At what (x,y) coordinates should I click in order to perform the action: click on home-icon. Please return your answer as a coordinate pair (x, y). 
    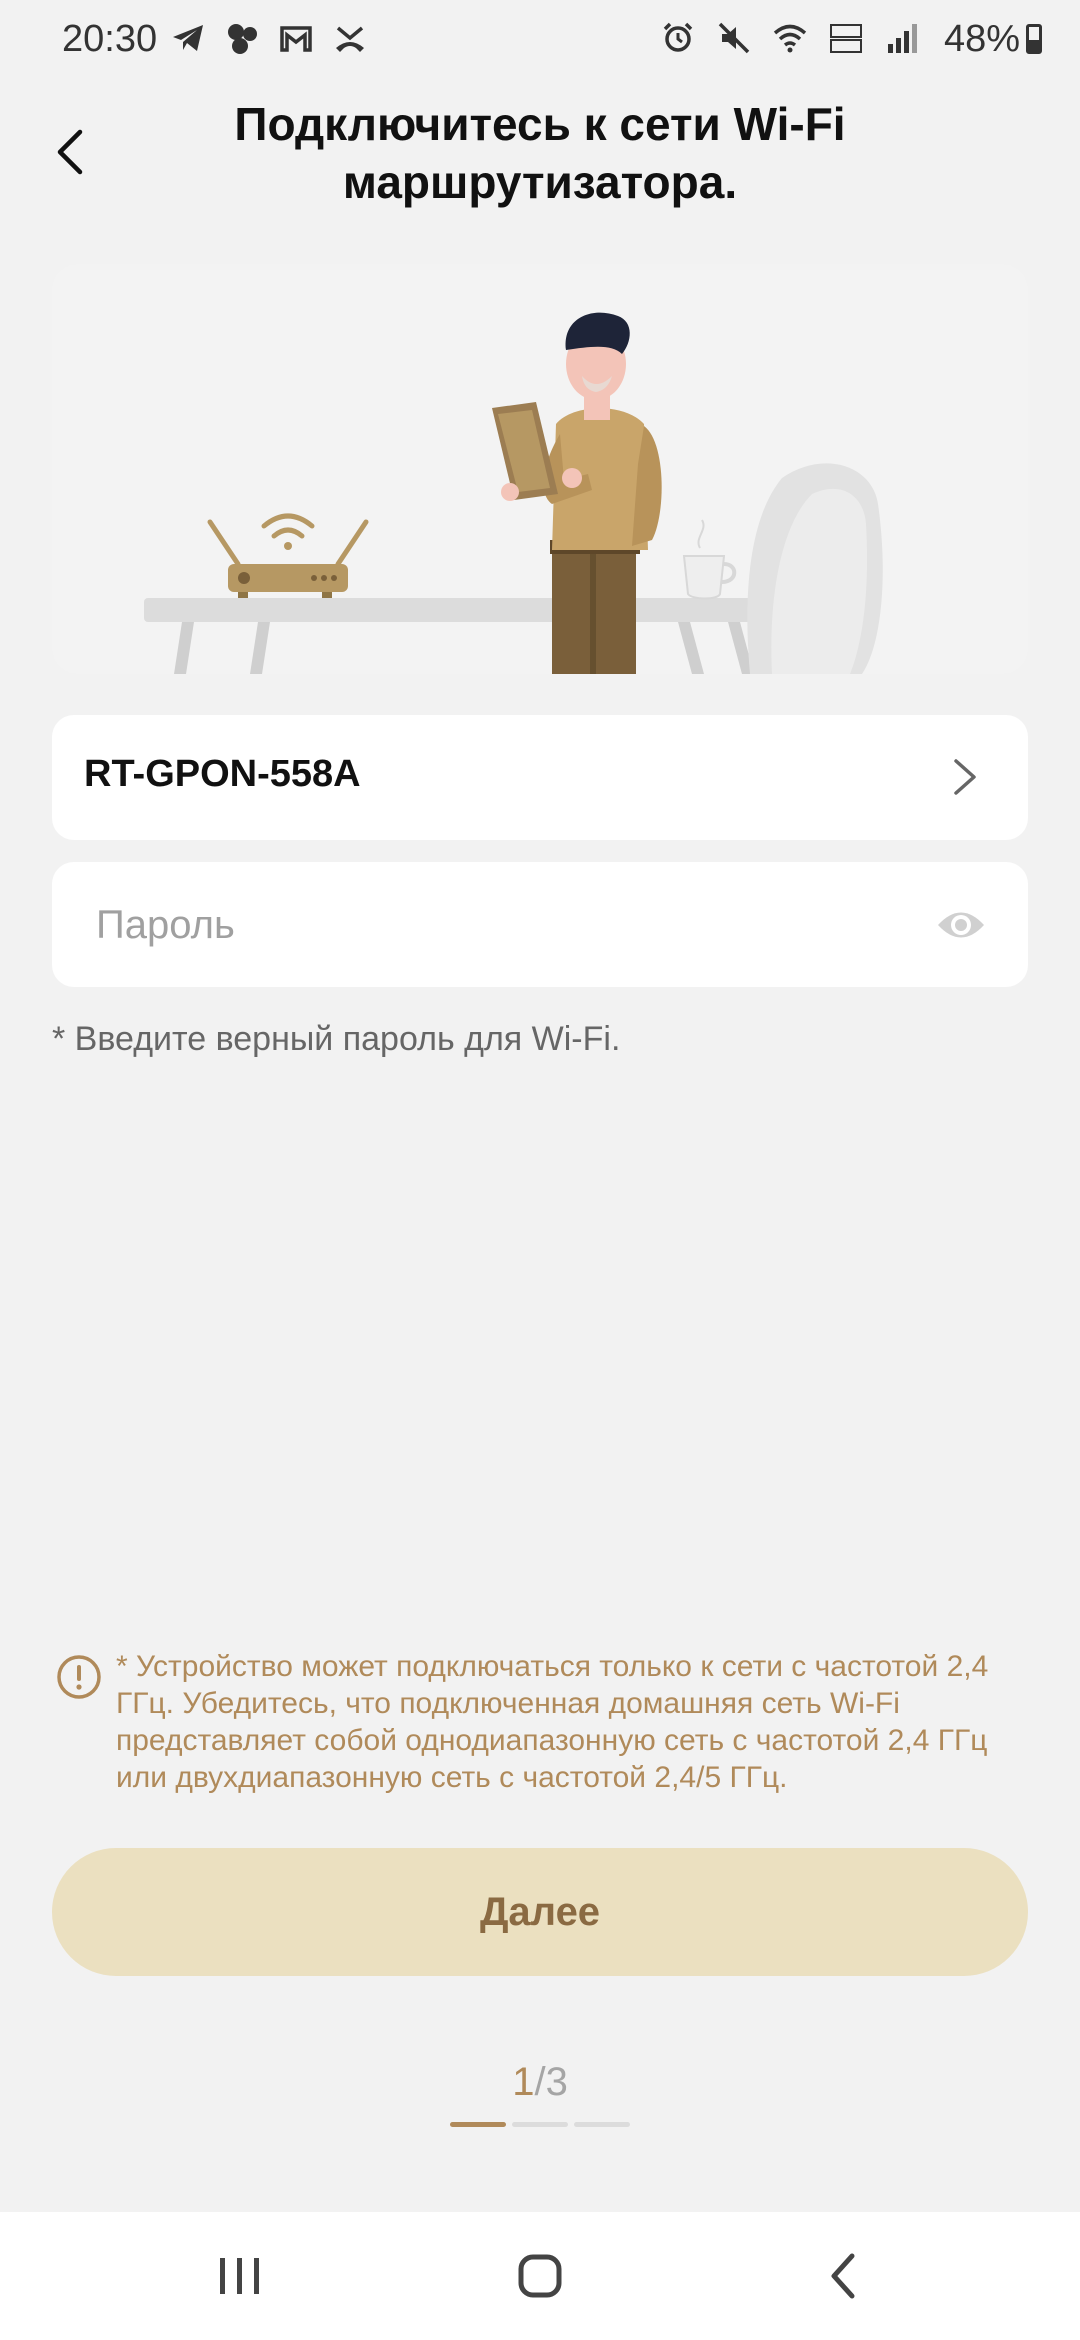
    Looking at the image, I should click on (540, 2276).